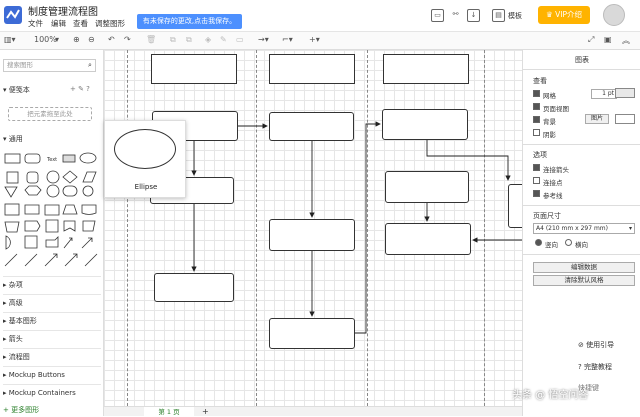 This screenshot has height=417, width=640. I want to click on menu-view: 查看, so click(80, 23).